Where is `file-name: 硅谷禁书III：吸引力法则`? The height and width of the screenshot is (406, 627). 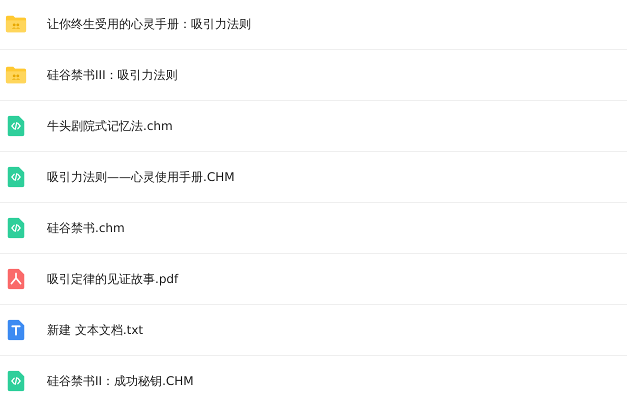
file-name: 硅谷禁书III：吸引力法则 is located at coordinates (112, 75).